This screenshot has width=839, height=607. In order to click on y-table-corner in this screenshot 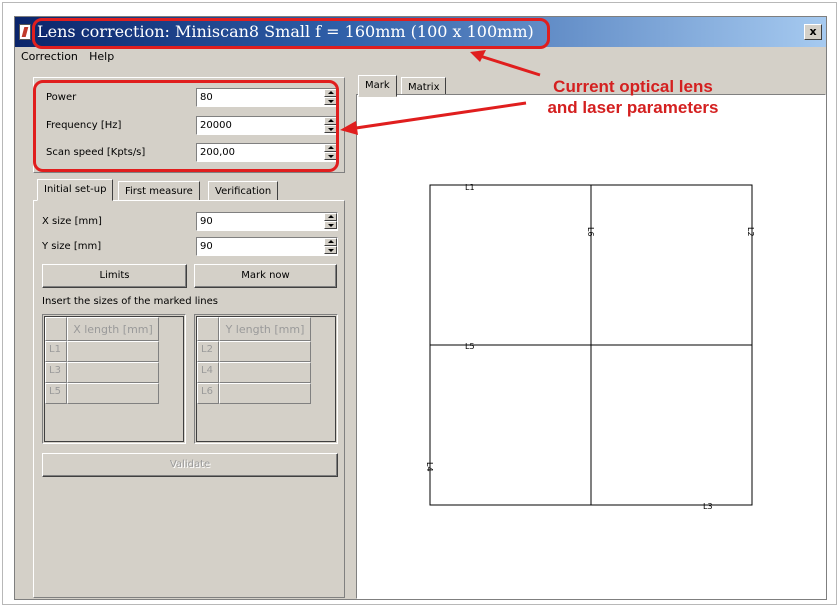, I will do `click(208, 329)`.